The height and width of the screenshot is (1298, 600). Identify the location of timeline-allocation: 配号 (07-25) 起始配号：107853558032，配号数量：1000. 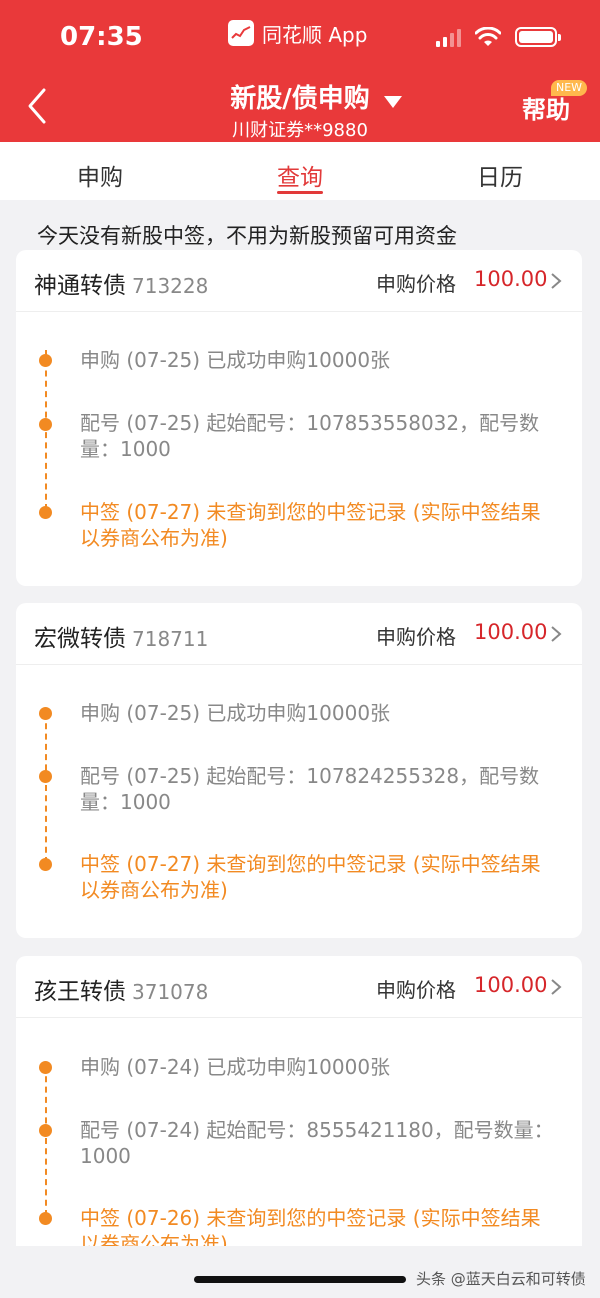
(310, 436).